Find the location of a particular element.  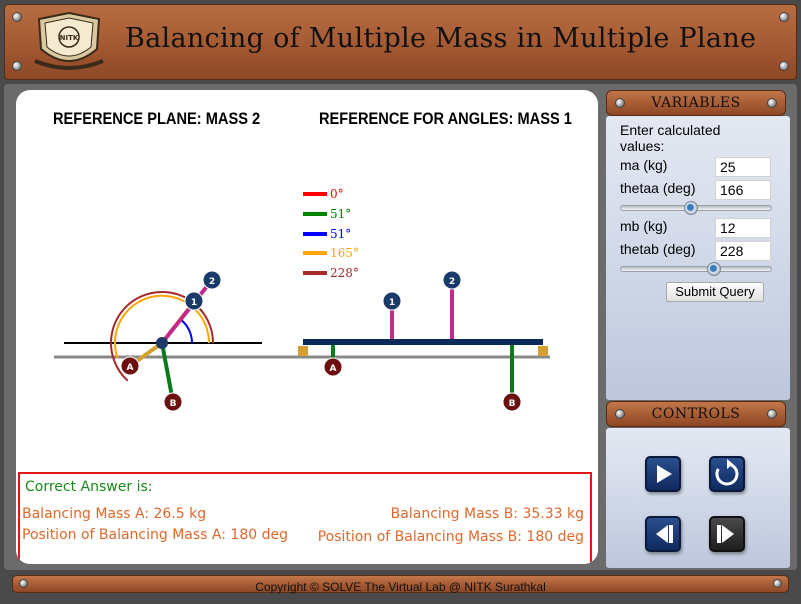

thetaa-label: thetaa (deg) is located at coordinates (658, 188).